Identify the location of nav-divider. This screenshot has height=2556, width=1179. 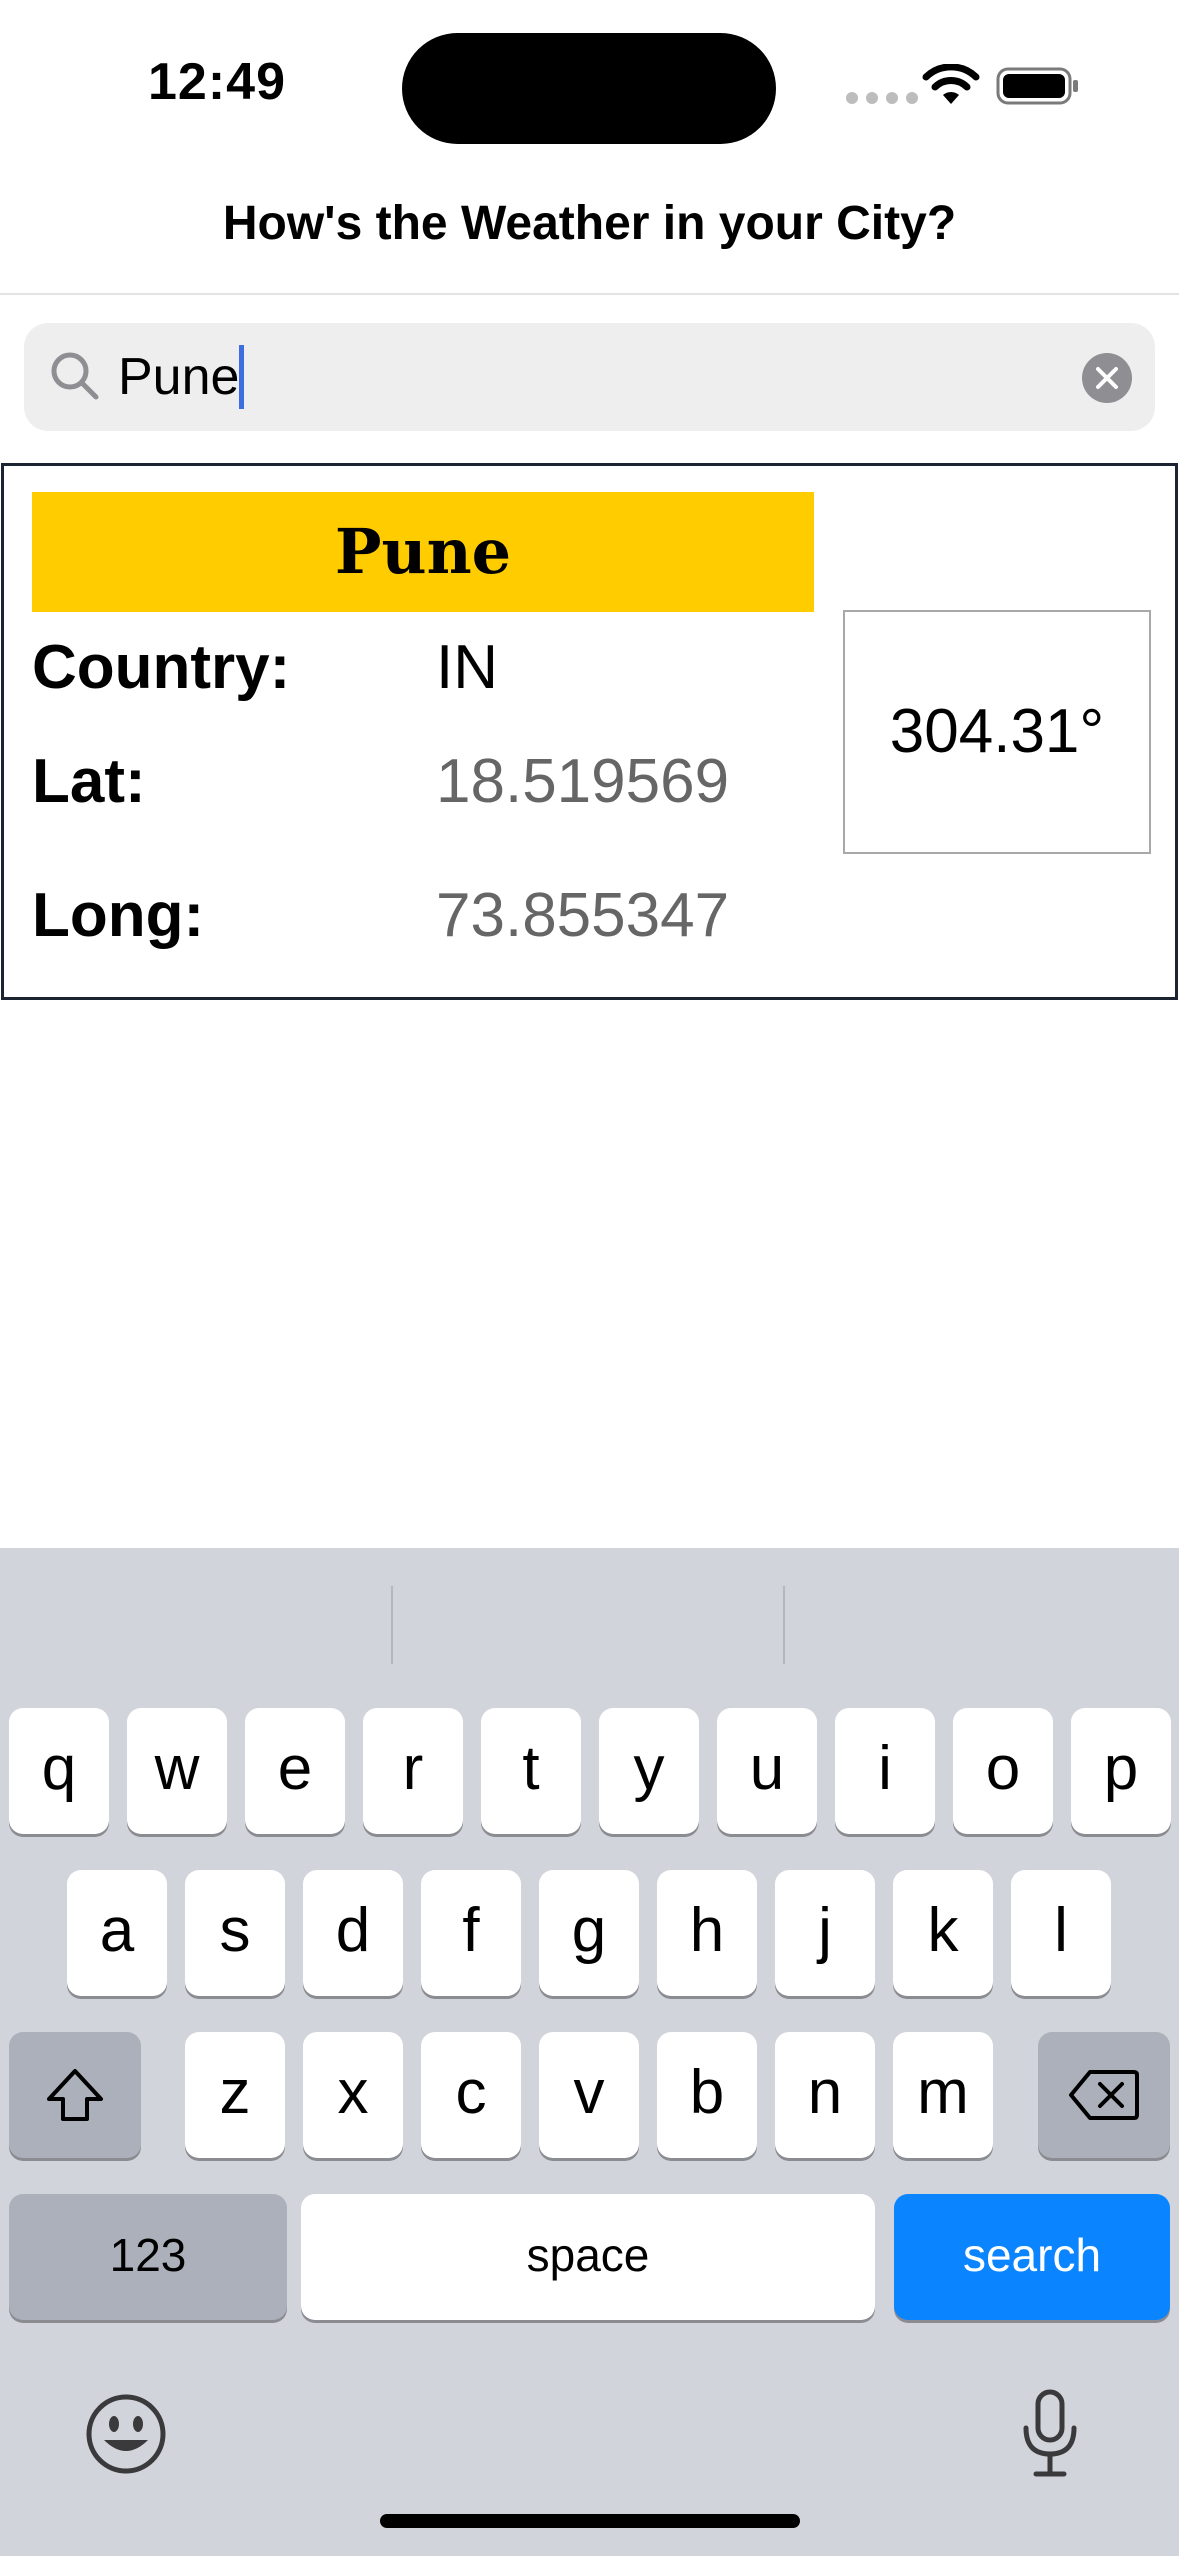
(589, 294).